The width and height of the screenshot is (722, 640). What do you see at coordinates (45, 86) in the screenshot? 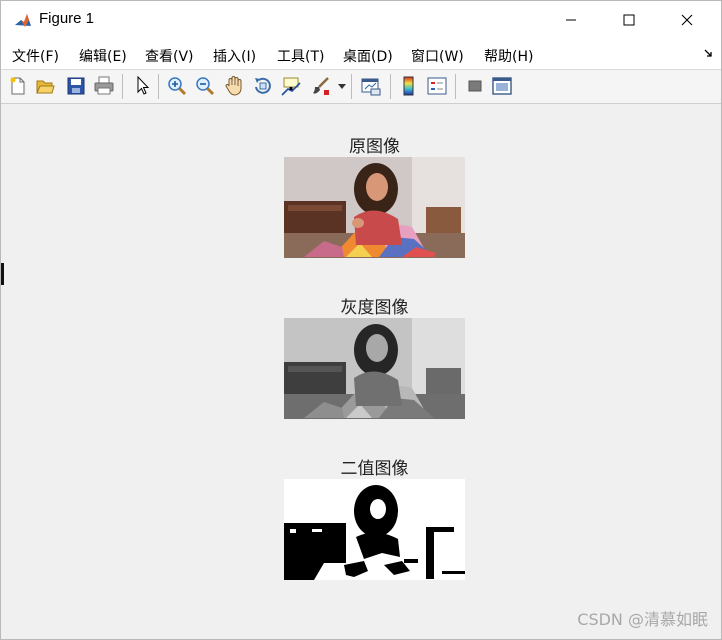
I see `open-file-icon` at bounding box center [45, 86].